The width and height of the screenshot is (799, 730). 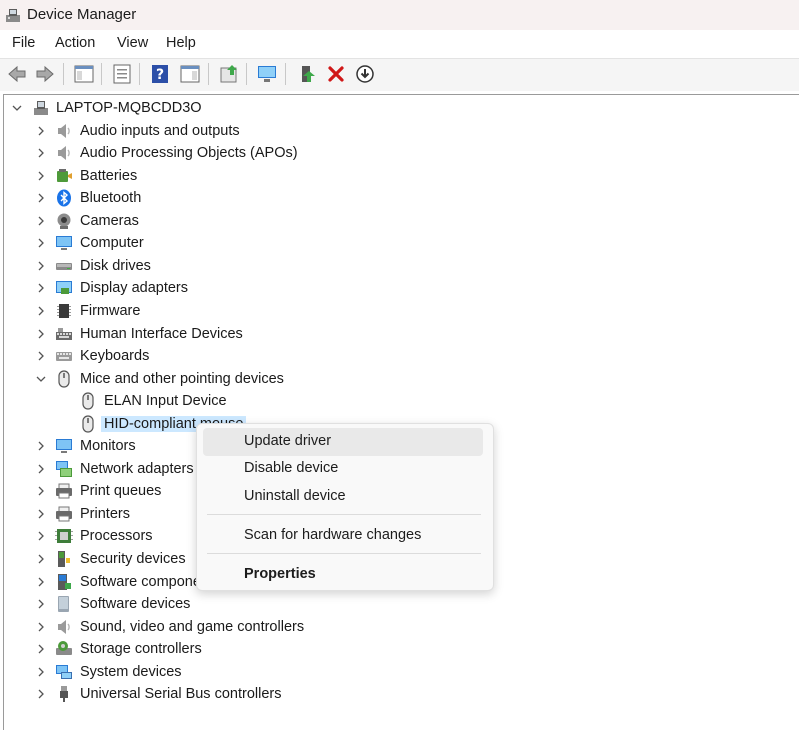 I want to click on menu-item-update-driver: Update driver, so click(x=343, y=442).